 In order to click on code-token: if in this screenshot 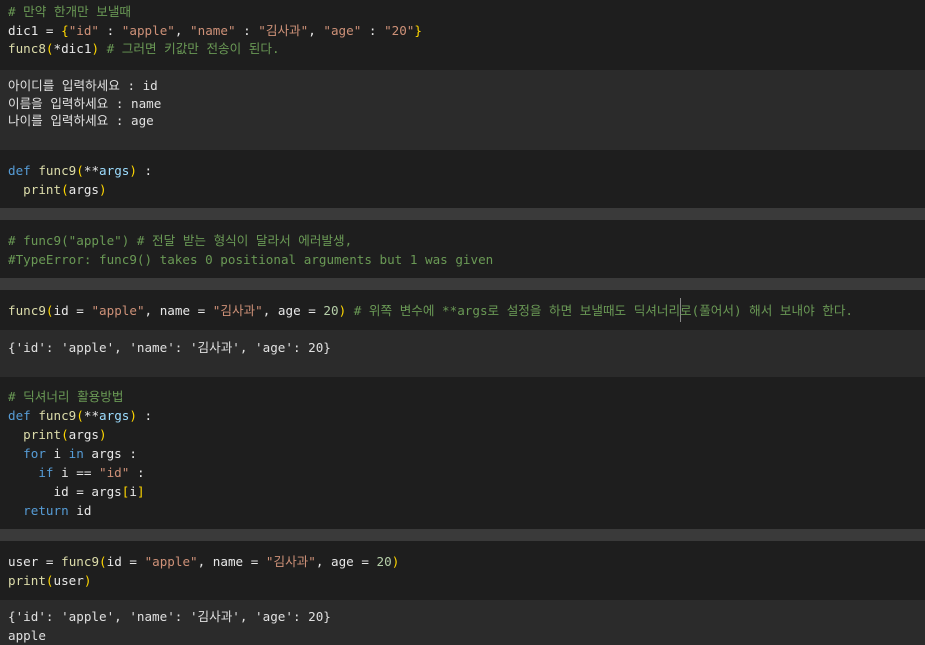, I will do `click(35, 472)`.